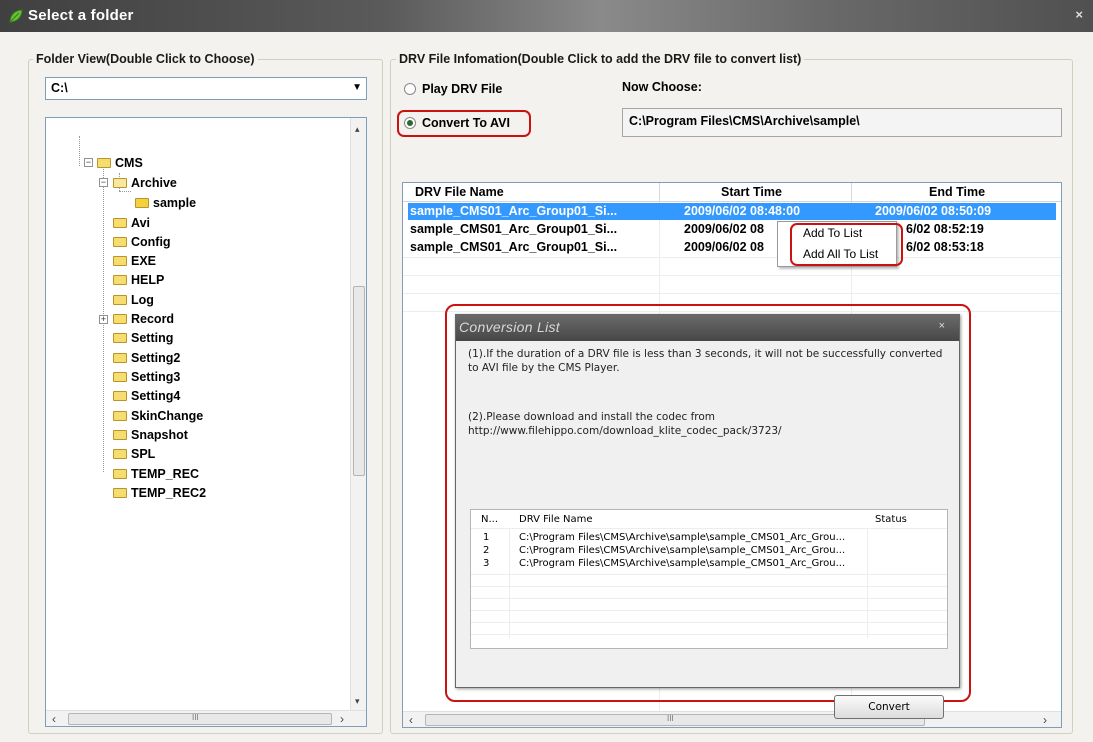 The width and height of the screenshot is (1093, 742). I want to click on column-header-file: DRV File Name, so click(556, 519).